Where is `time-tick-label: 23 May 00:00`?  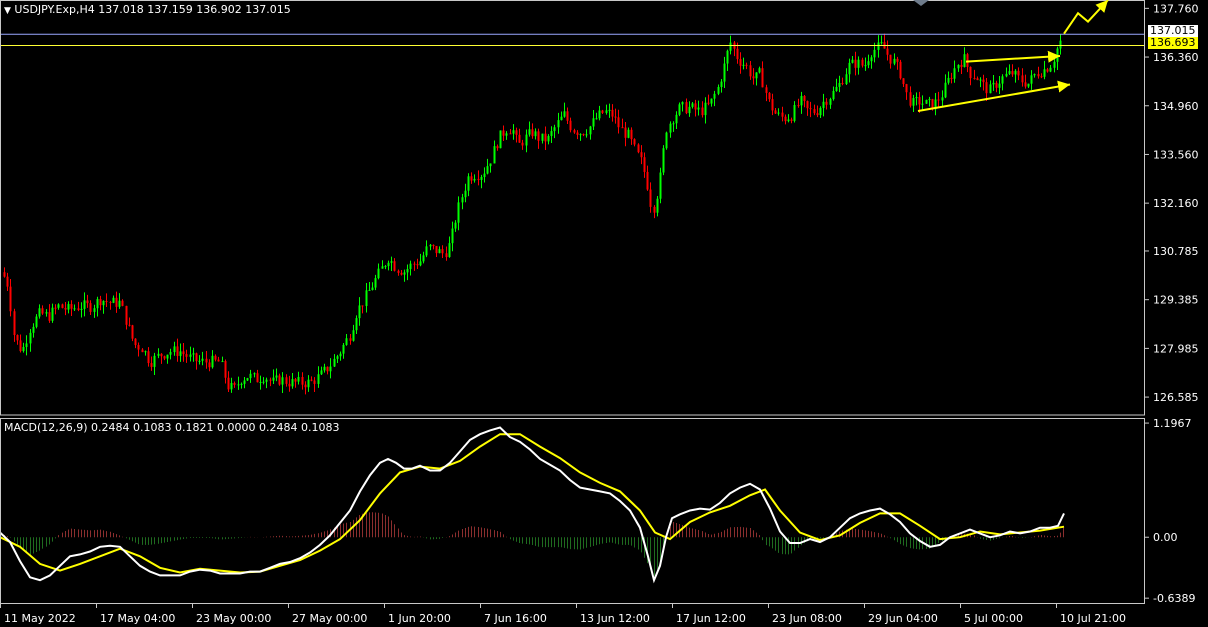
time-tick-label: 23 May 00:00 is located at coordinates (233, 618).